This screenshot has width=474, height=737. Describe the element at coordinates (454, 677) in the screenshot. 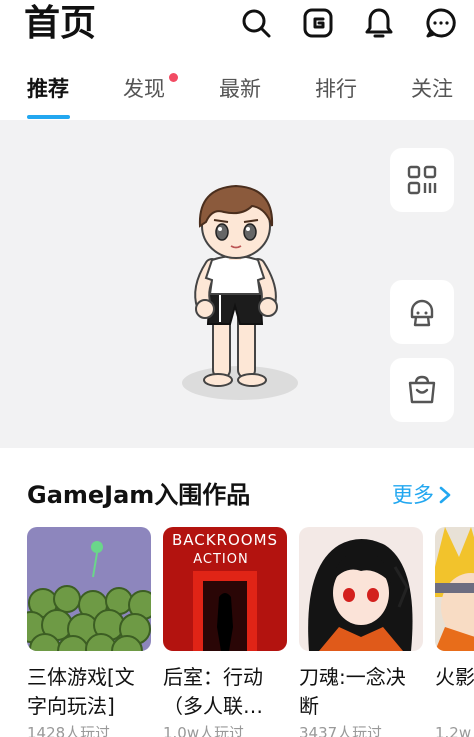

I see `game-name: 火影巅峰` at that location.